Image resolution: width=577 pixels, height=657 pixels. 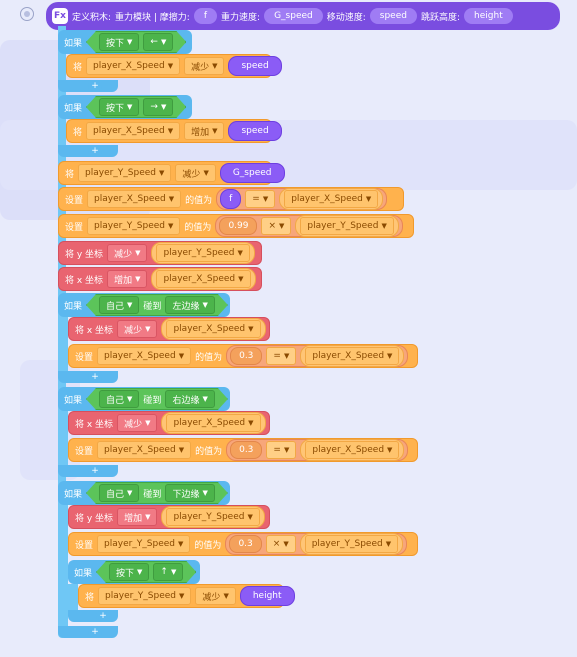 What do you see at coordinates (293, 16) in the screenshot?
I see `param-gravity: G_speed` at bounding box center [293, 16].